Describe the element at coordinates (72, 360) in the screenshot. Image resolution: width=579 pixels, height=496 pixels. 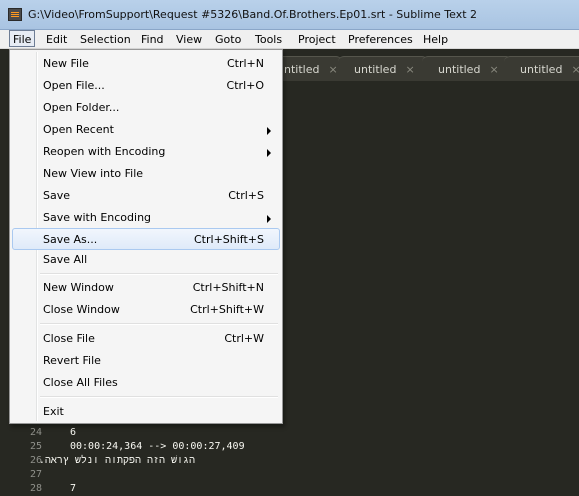
I see `menu-item-label: Revert File` at that location.